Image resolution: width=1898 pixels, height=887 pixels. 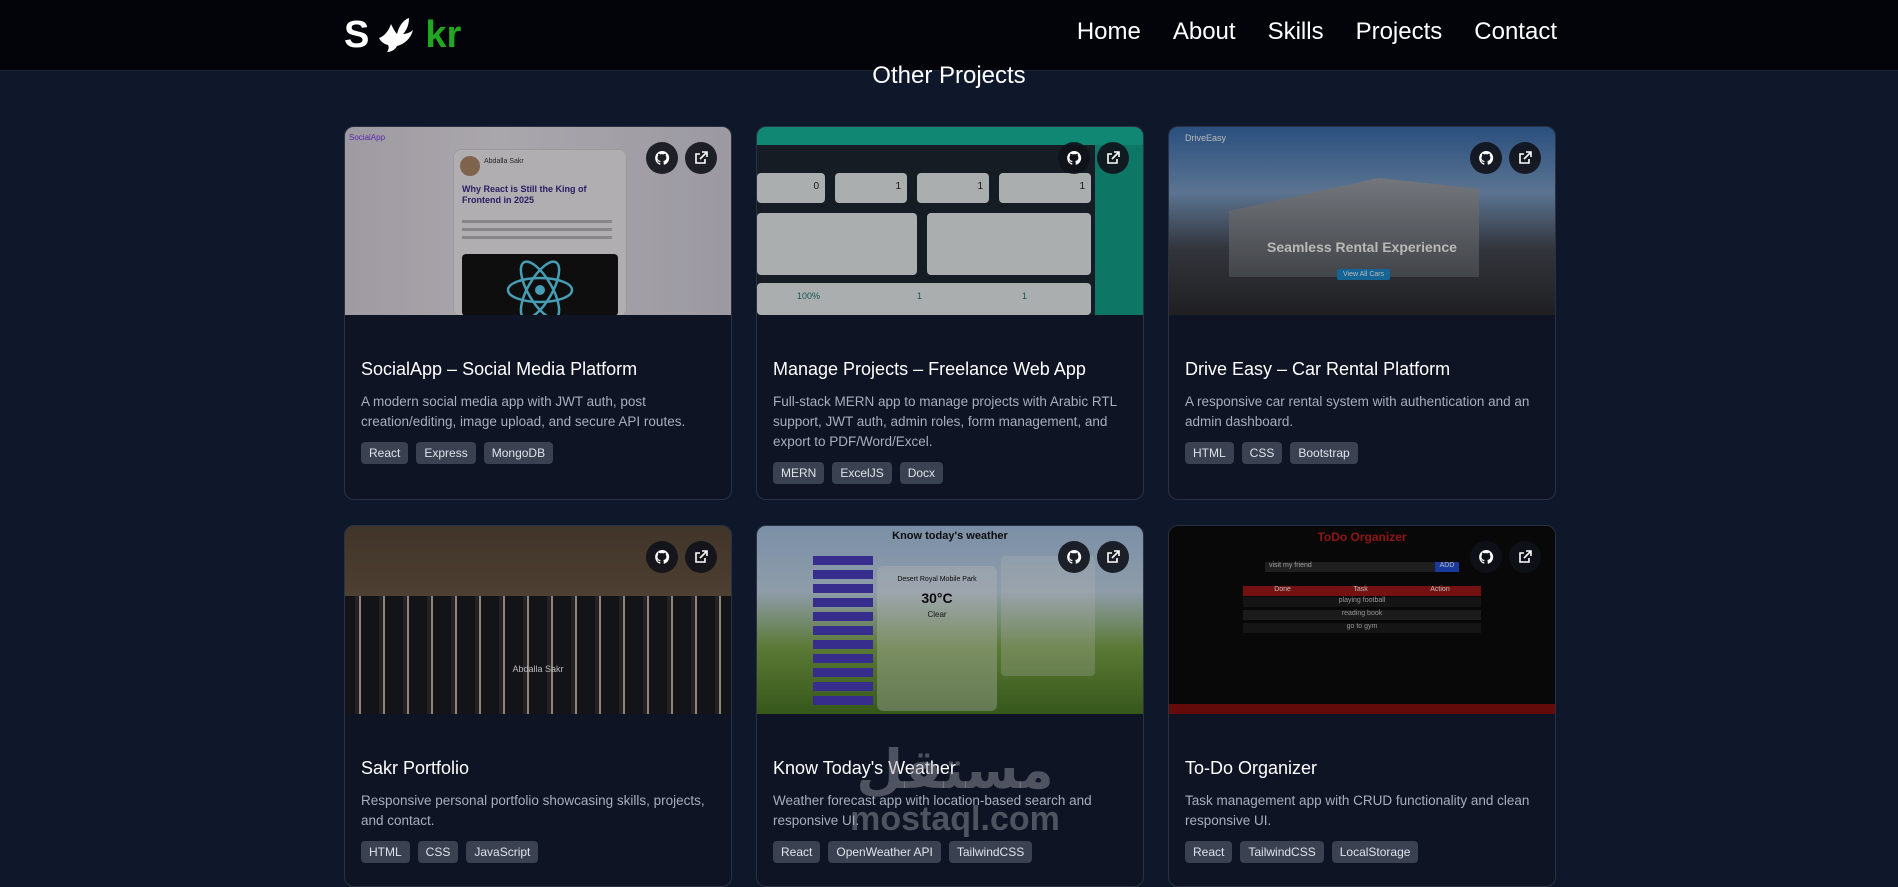 What do you see at coordinates (1109, 32) in the screenshot?
I see `nav-link-home: Home` at bounding box center [1109, 32].